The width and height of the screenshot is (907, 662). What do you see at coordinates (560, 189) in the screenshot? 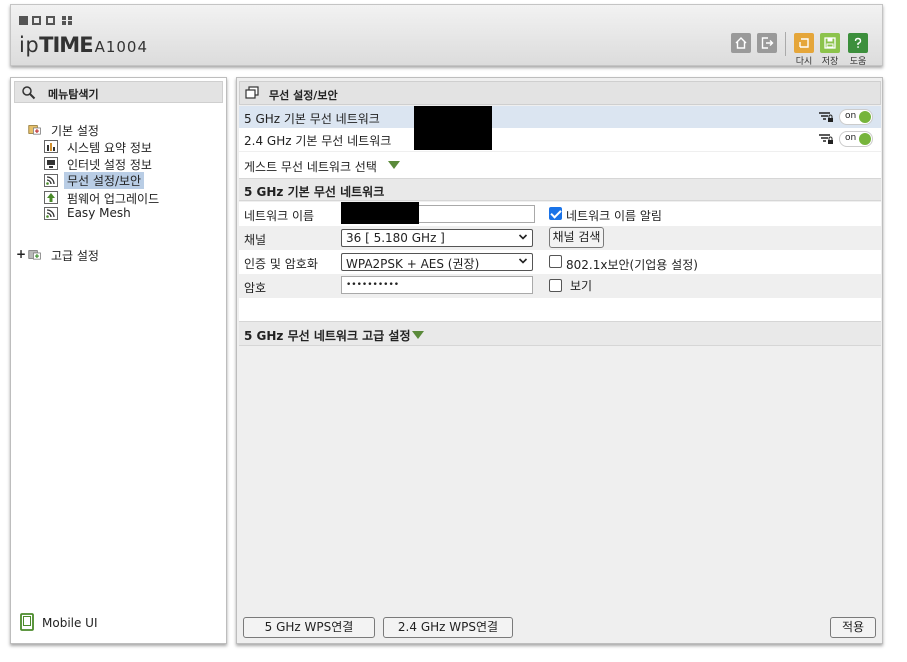
I see `basic-section-header: 5 GHz 기본 무선 네트워크` at bounding box center [560, 189].